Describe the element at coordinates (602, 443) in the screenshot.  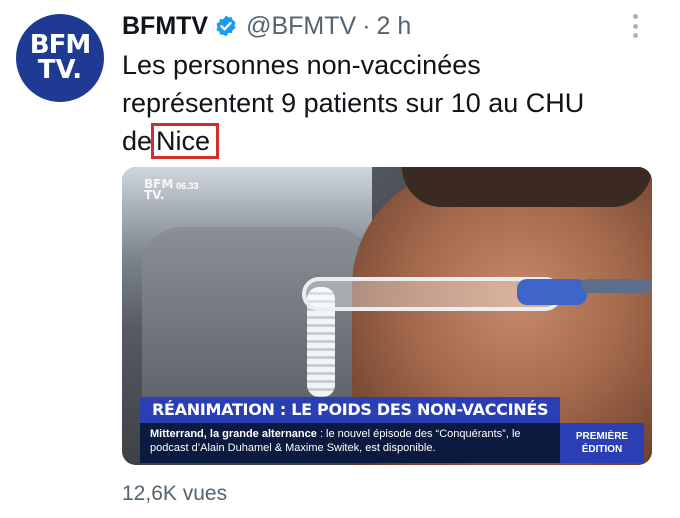
I see `program-badge: PREMIÈRE ÉDITION` at that location.